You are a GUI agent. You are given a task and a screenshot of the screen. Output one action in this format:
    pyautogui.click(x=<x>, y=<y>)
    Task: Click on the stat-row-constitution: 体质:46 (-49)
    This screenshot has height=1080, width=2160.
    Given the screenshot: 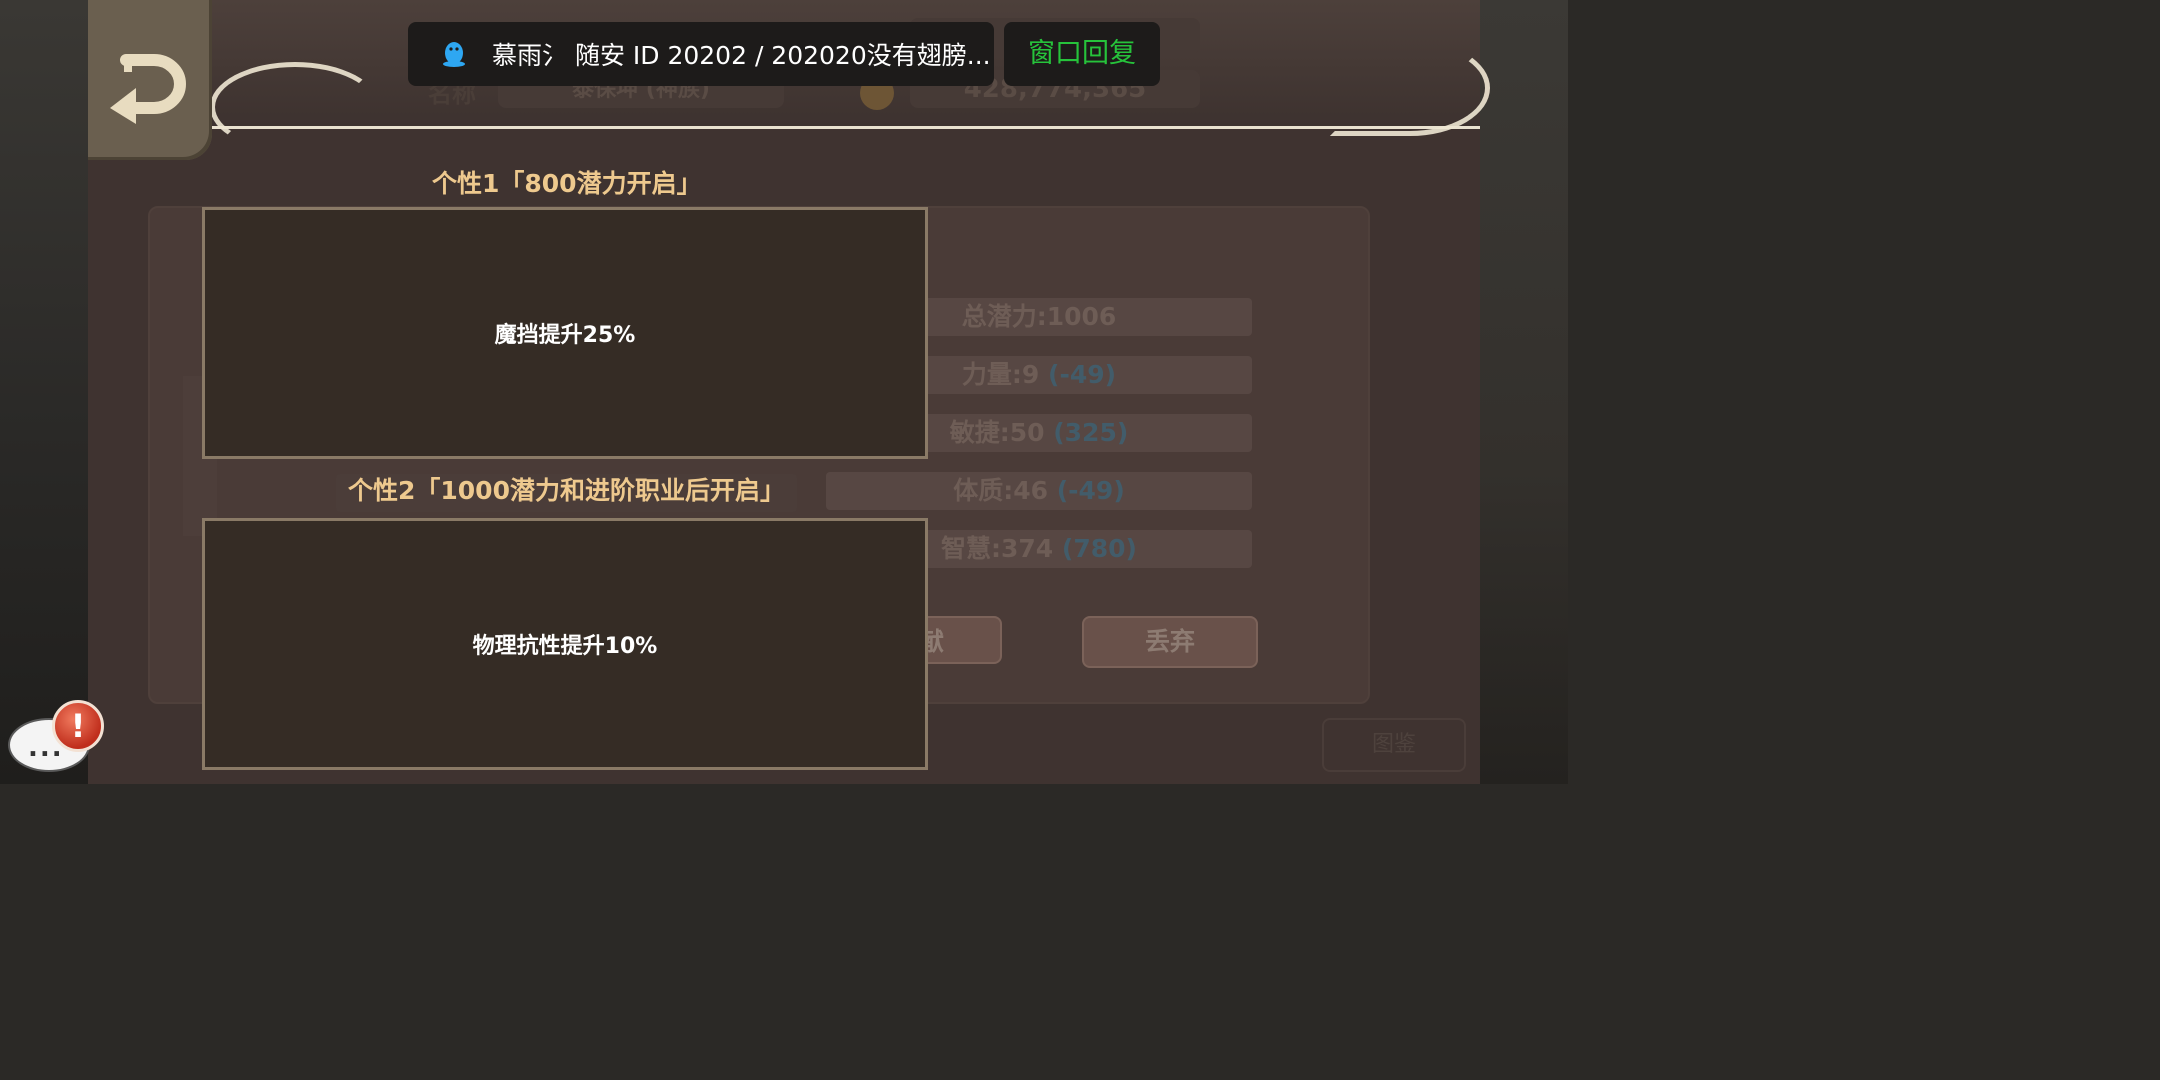 What is the action you would take?
    pyautogui.click(x=1039, y=491)
    